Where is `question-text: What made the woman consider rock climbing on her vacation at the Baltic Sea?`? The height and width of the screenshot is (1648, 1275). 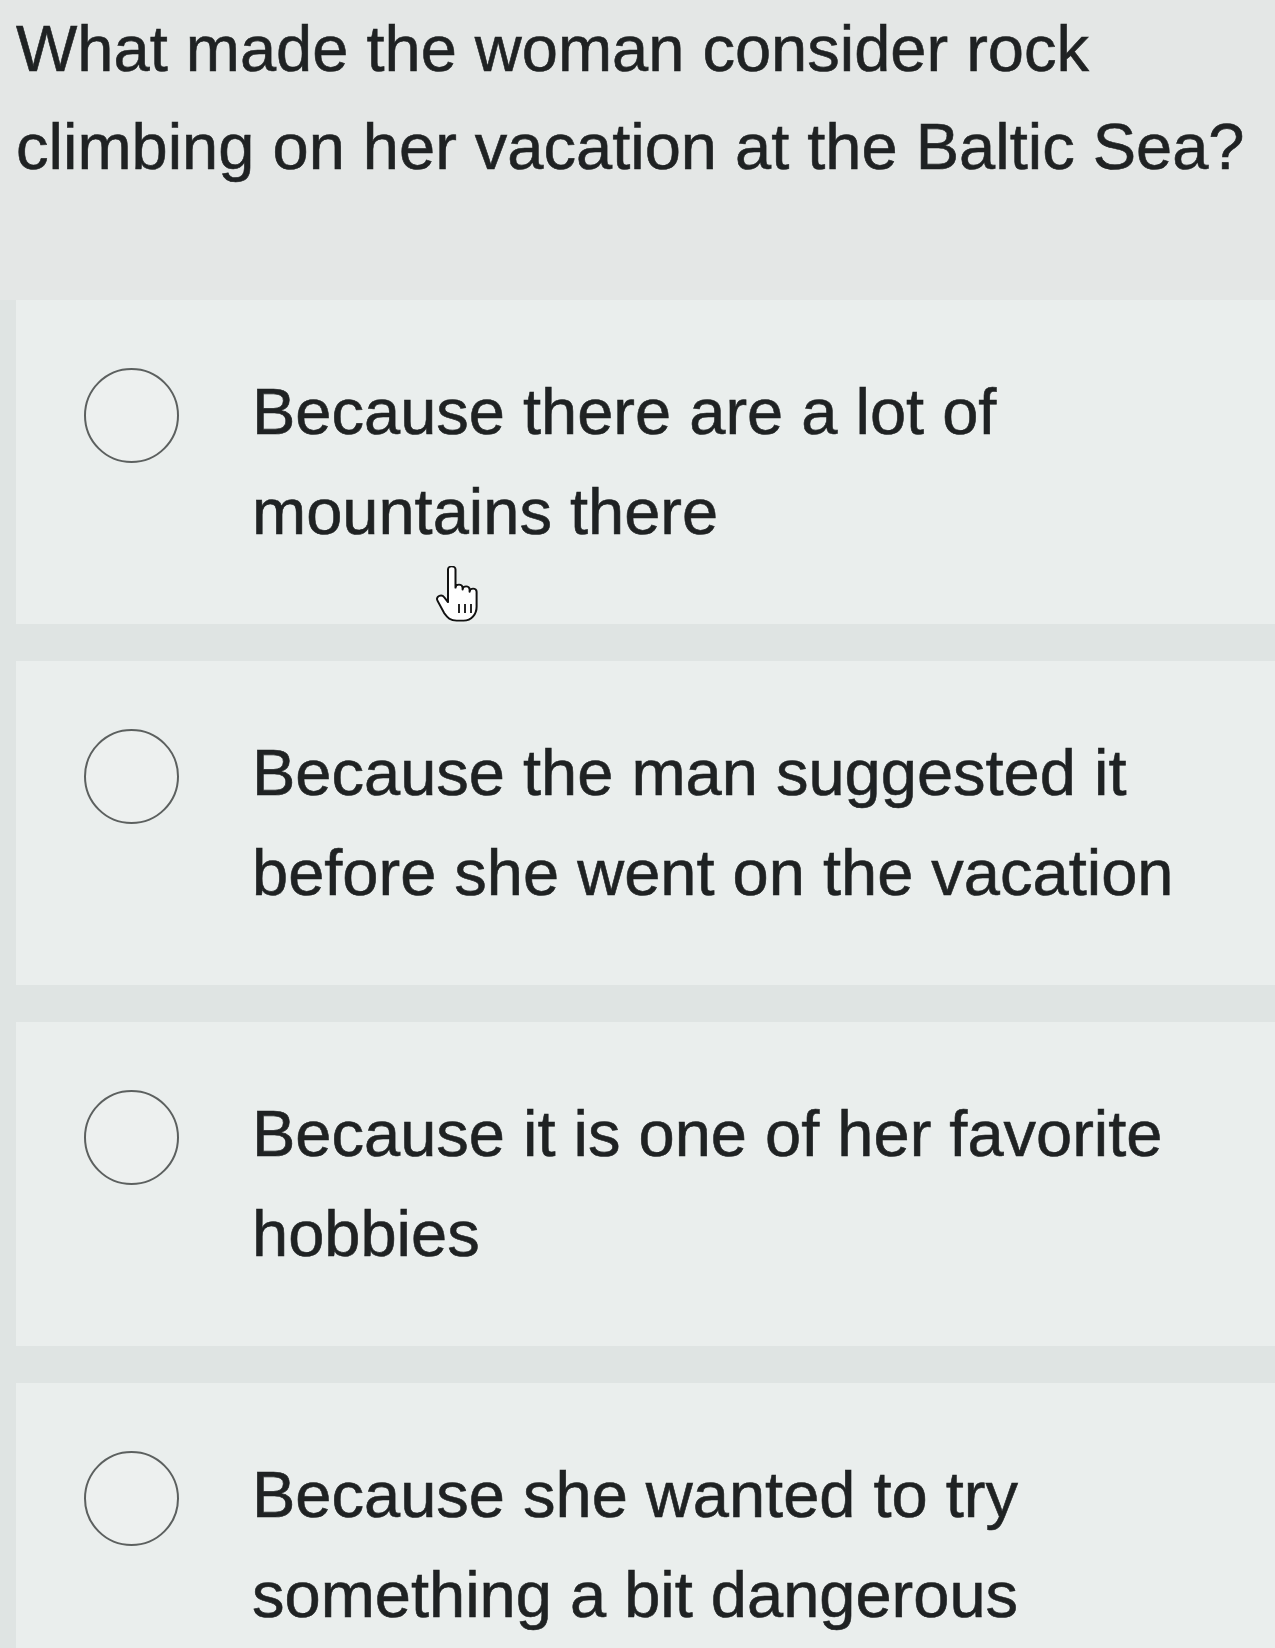
question-text: What made the woman consider rock climbing on her vacation at the Baltic Sea? is located at coordinates (631, 98).